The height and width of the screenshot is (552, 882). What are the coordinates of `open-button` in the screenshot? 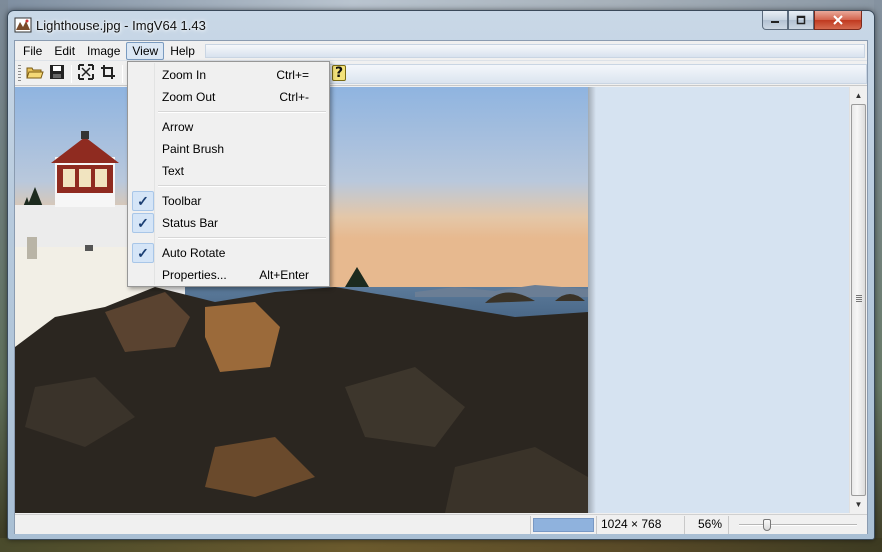 It's located at (35, 74).